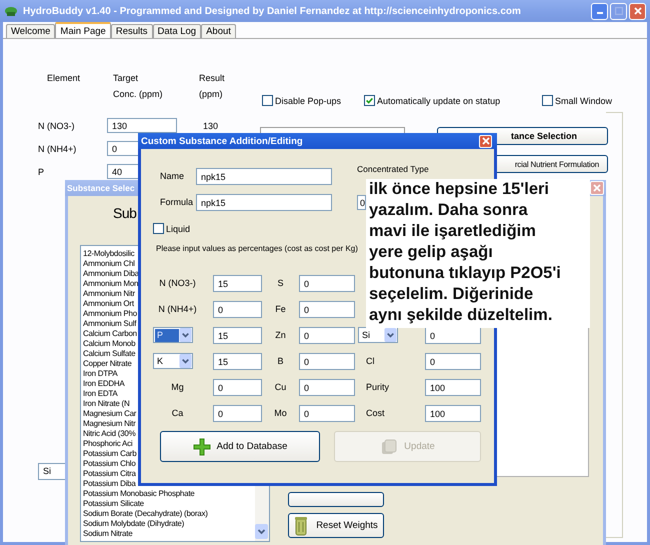 The width and height of the screenshot is (650, 545). I want to click on checkbox-label: Small Window, so click(583, 101).